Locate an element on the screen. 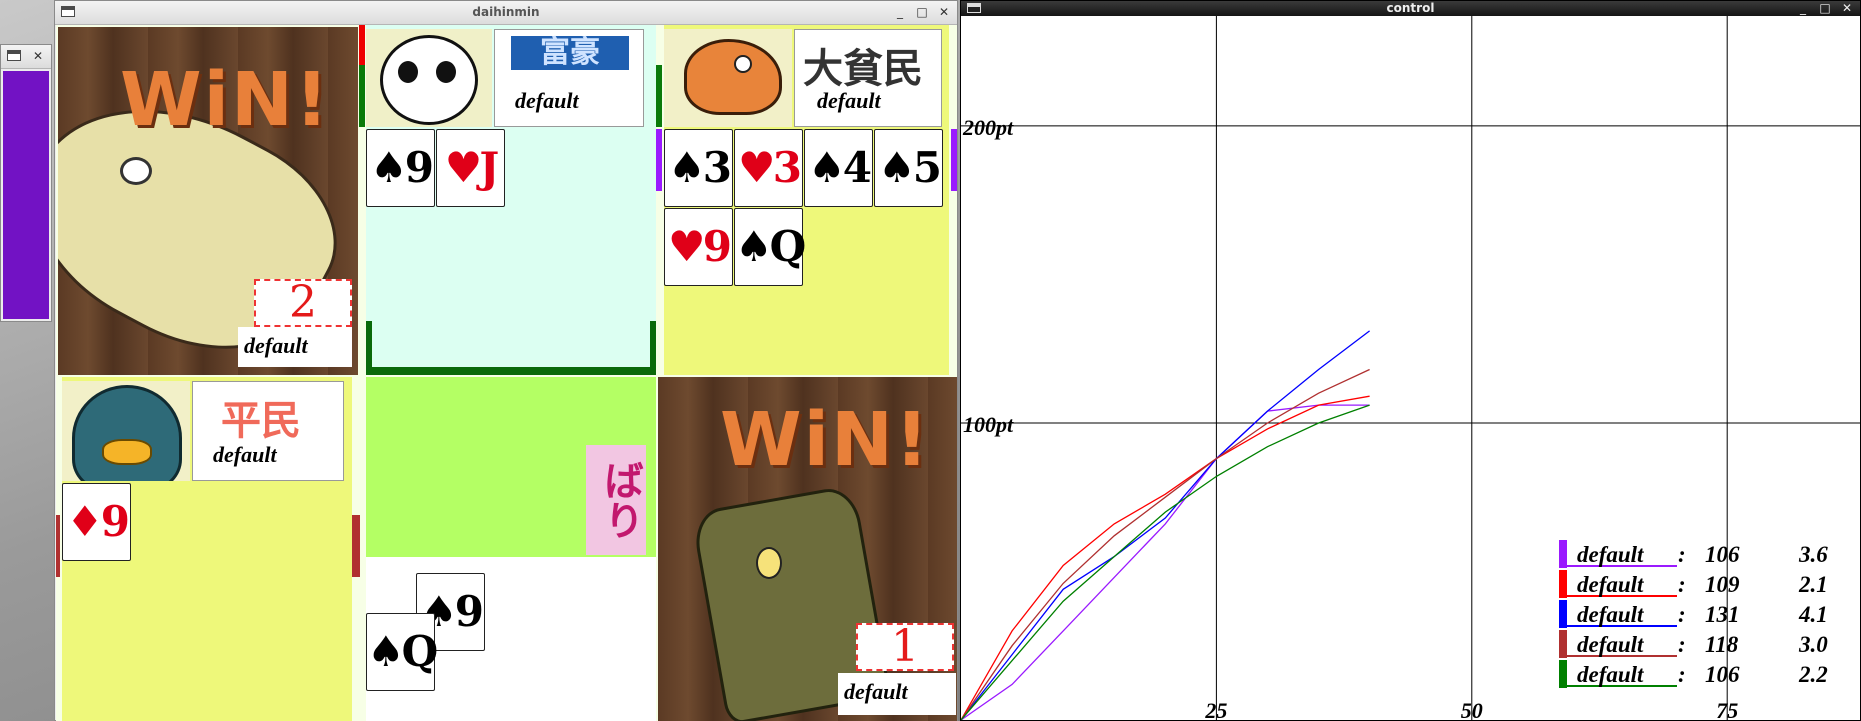 The image size is (1861, 721). rank-title: 大貧民 is located at coordinates (863, 68).